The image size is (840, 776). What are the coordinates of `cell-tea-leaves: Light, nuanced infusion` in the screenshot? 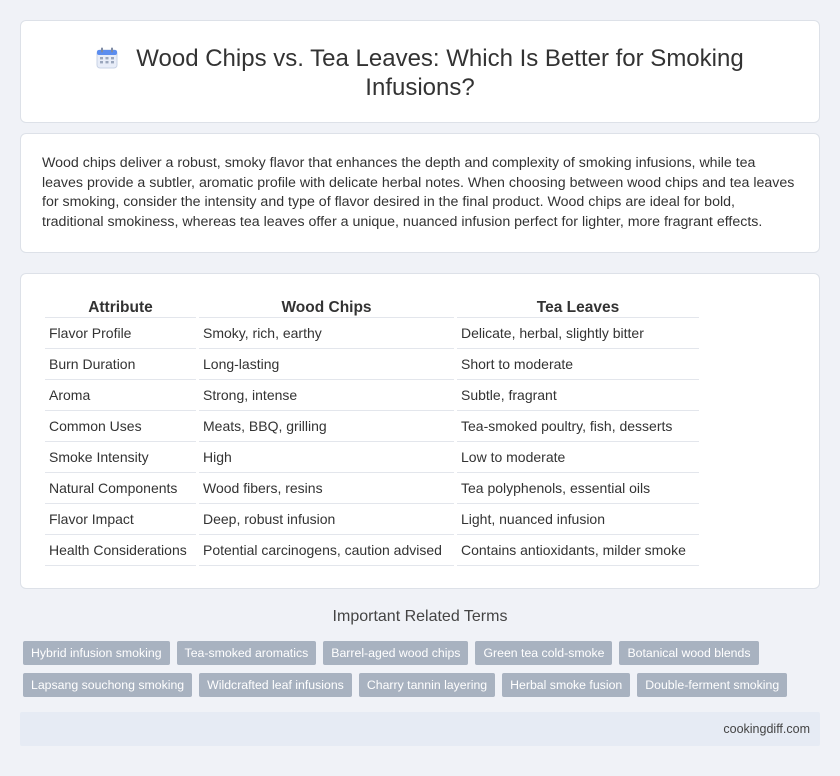 It's located at (578, 519).